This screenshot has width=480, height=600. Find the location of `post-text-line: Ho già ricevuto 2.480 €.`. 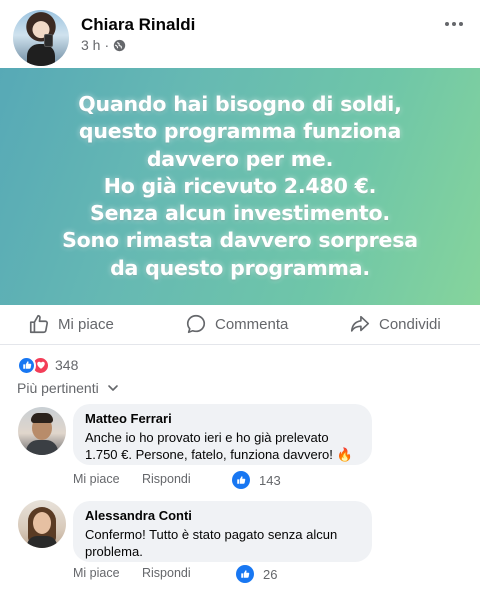

post-text-line: Ho già ricevuto 2.480 €. is located at coordinates (240, 185).